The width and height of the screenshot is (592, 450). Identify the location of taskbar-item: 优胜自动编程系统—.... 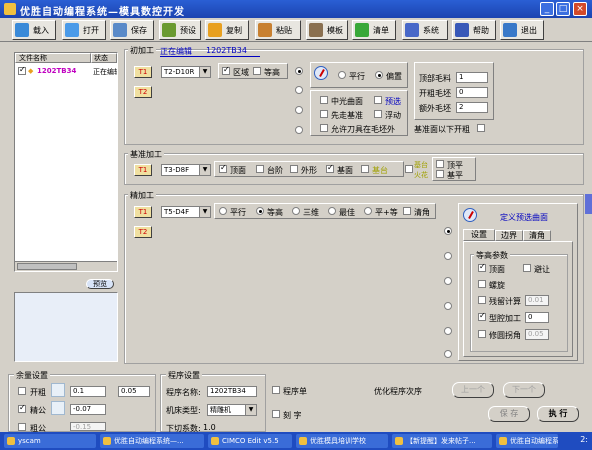
(152, 441).